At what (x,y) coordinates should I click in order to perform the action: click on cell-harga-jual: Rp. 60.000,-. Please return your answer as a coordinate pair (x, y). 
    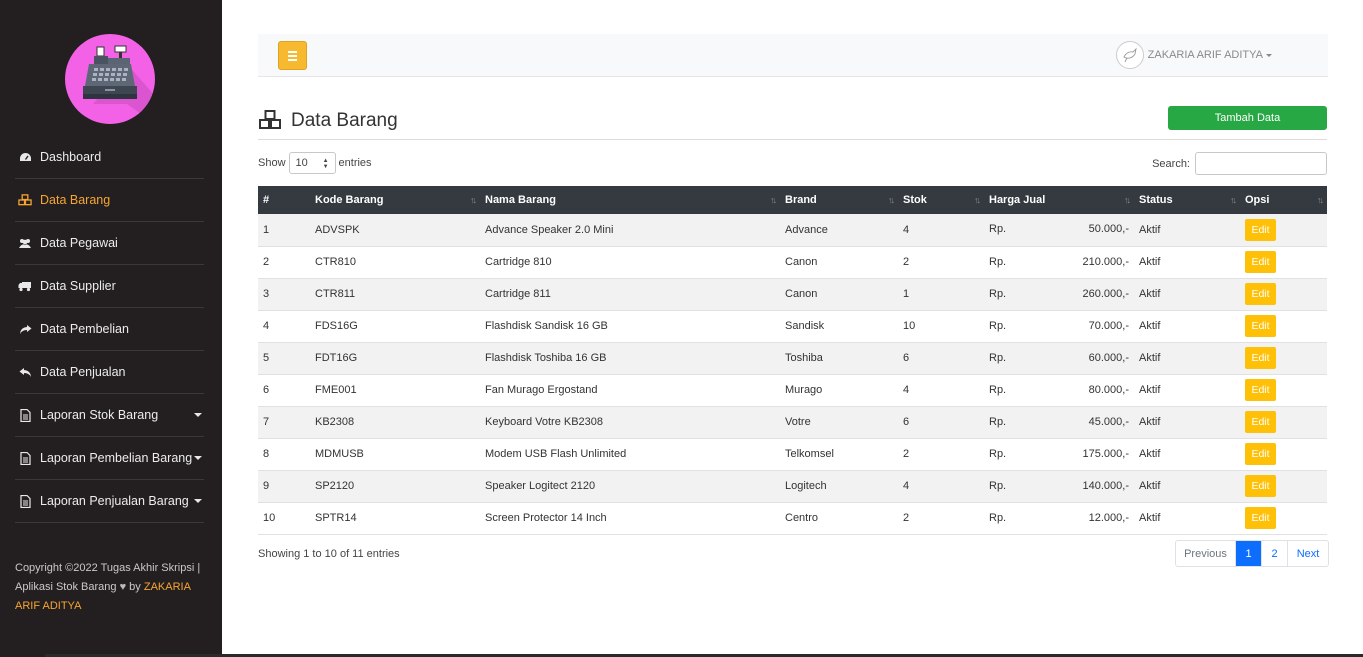
    Looking at the image, I should click on (1059, 357).